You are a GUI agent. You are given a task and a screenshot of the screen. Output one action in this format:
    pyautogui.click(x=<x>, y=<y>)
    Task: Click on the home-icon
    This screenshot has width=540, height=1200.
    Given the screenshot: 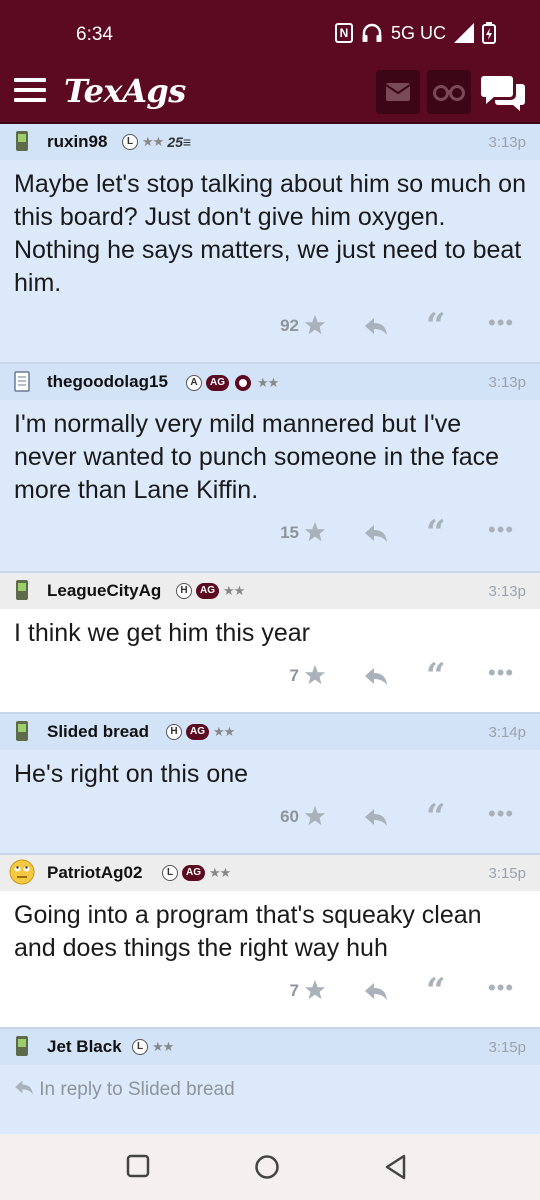 What is the action you would take?
    pyautogui.click(x=267, y=1167)
    